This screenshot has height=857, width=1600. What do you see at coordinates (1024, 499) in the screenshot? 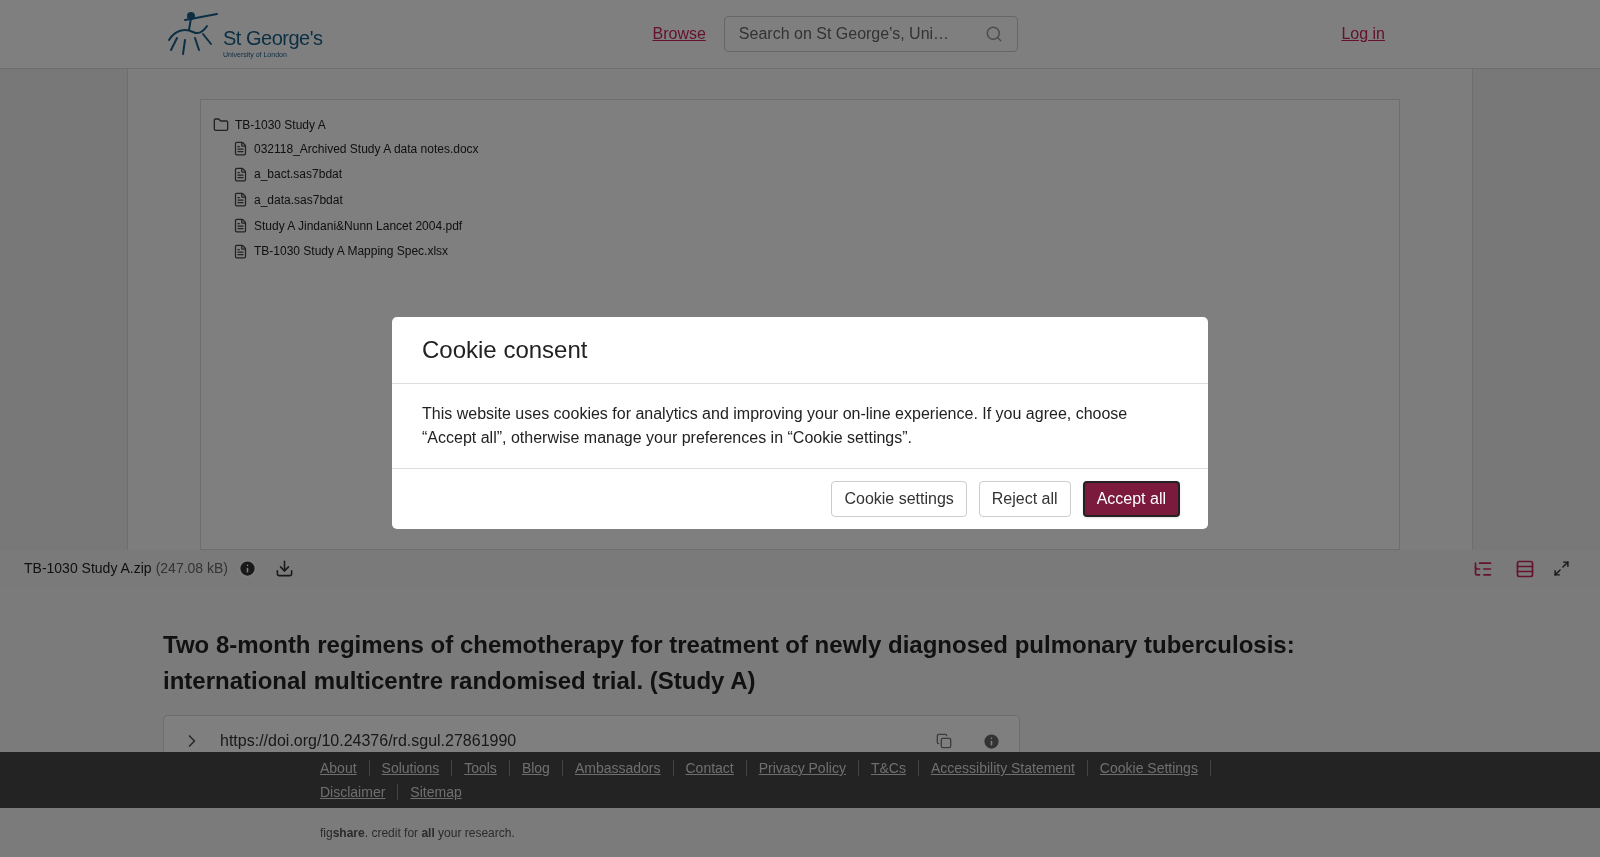
I see `dialog-button: Reject all` at bounding box center [1024, 499].